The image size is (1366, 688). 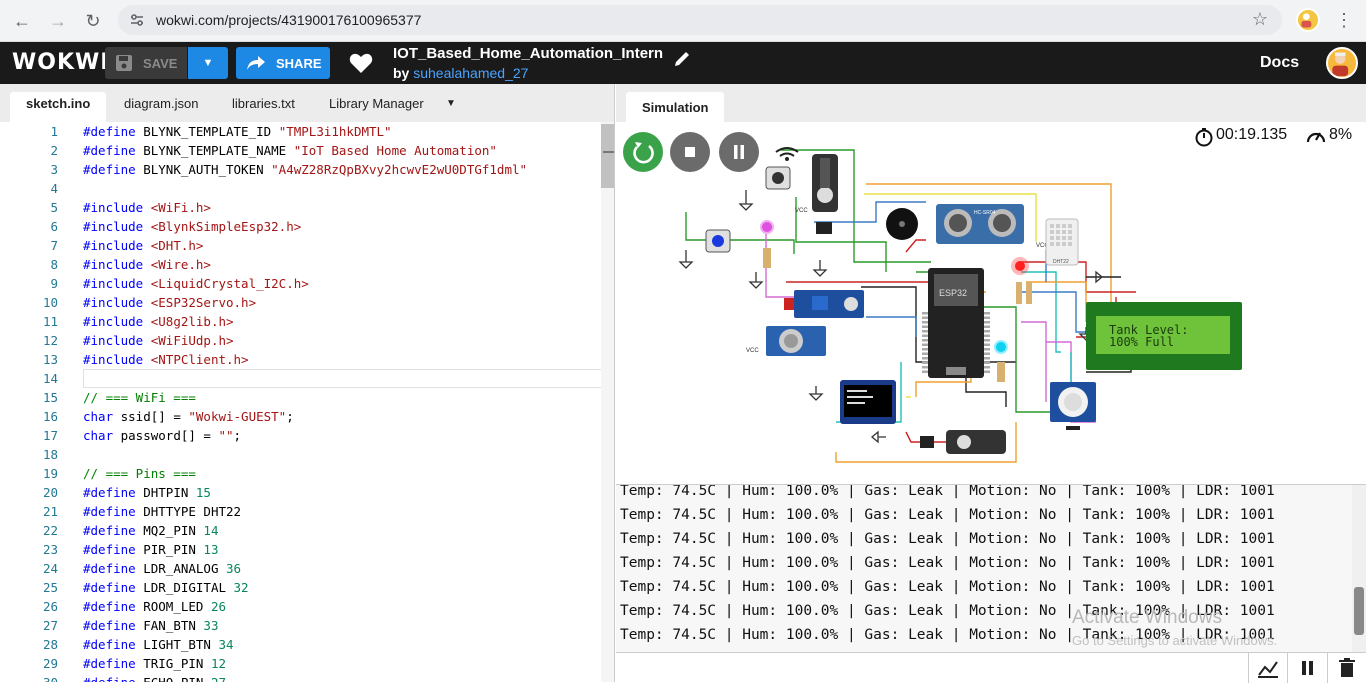 I want to click on lcd-display: Tank Level: 100% Full, so click(x=1164, y=336).